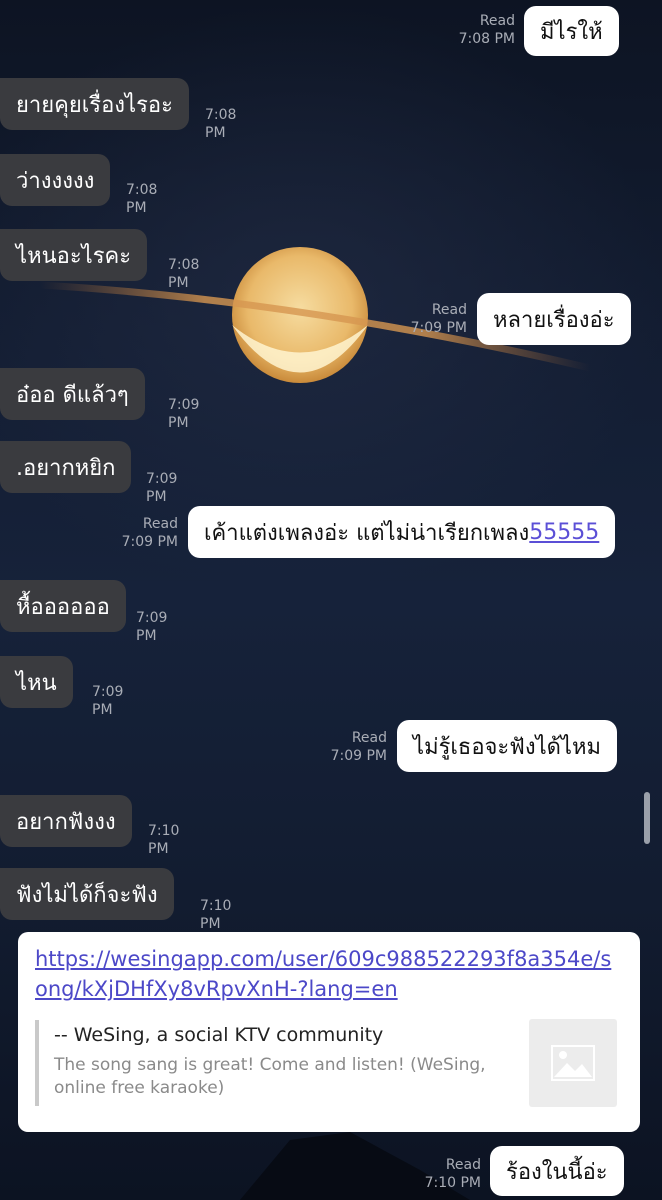 This screenshot has width=662, height=1200. I want to click on message-text: ฟังไม่ได้ก็จะฟัง, so click(87, 895).